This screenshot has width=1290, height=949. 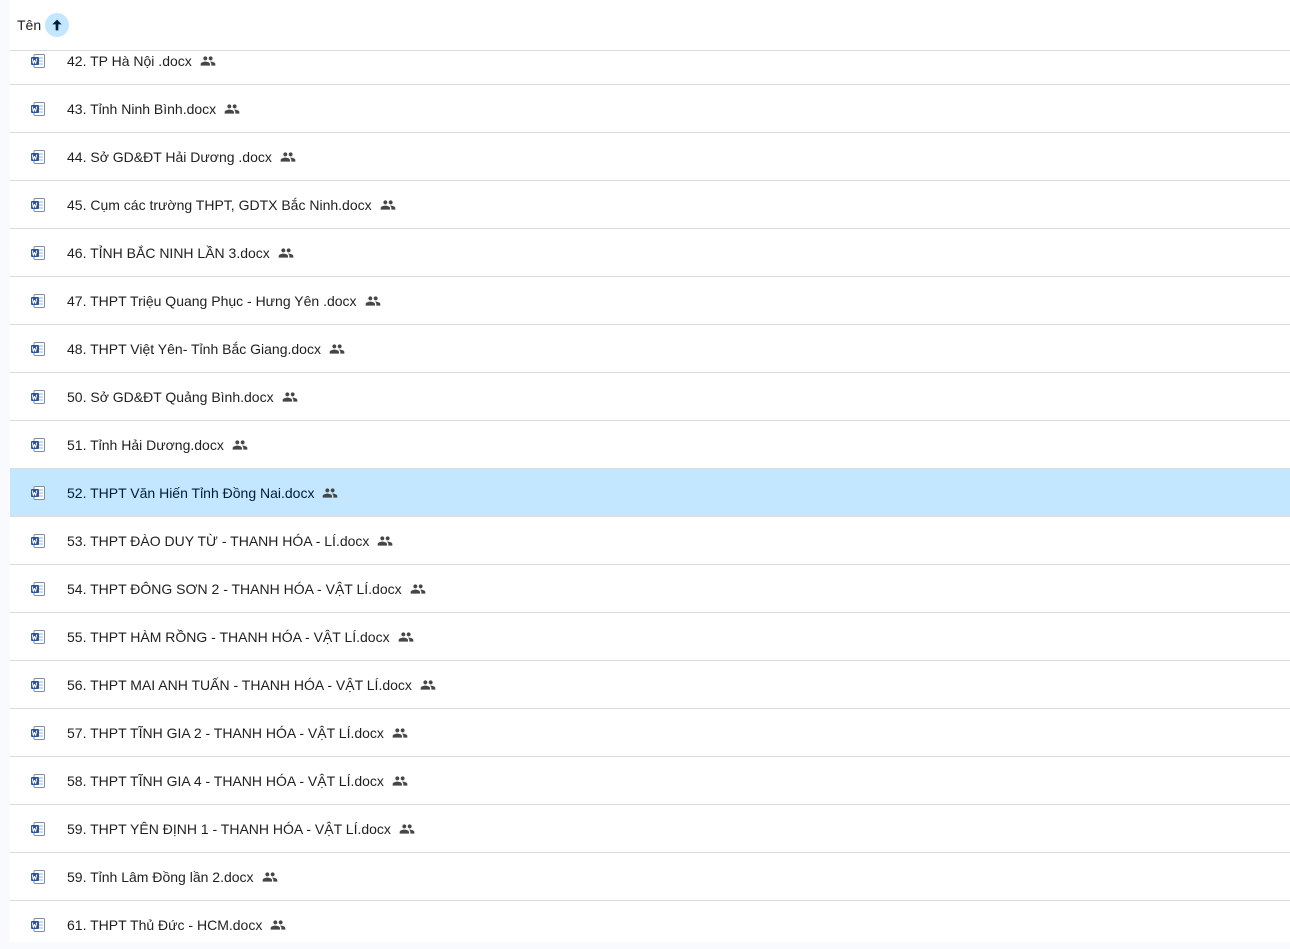 I want to click on file-row: 52. THPT Văn Hiến Tỉnh Đồng Nai.docx, so click(x=650, y=493).